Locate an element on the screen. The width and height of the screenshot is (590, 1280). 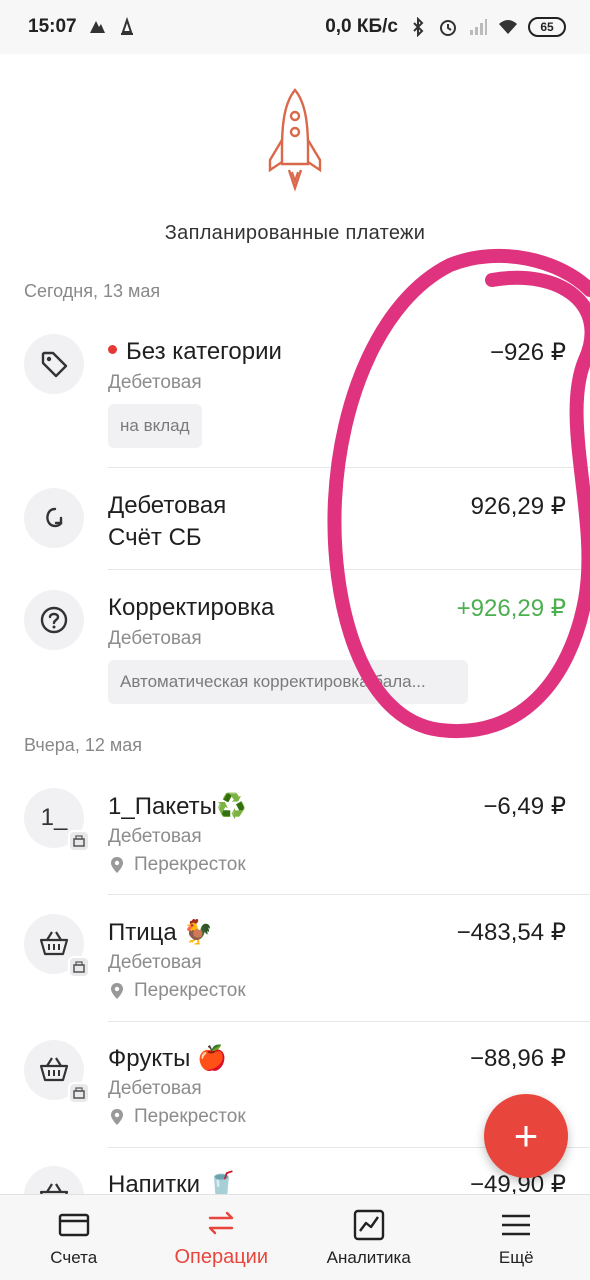
operation-comment: на вклад is located at coordinates (155, 426).